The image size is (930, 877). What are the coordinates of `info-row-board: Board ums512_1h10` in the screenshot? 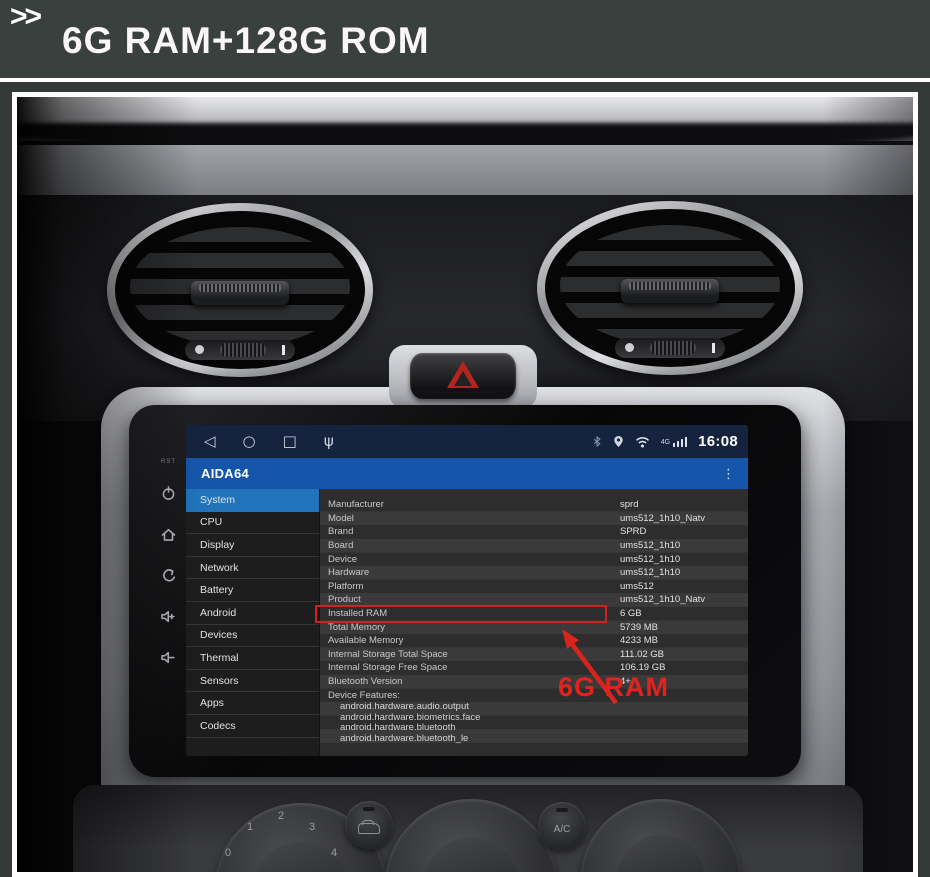 It's located at (534, 546).